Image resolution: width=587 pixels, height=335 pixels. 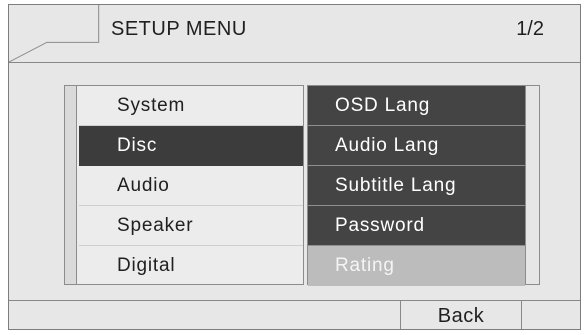 What do you see at coordinates (416, 266) in the screenshot?
I see `option-item-rating: Rating` at bounding box center [416, 266].